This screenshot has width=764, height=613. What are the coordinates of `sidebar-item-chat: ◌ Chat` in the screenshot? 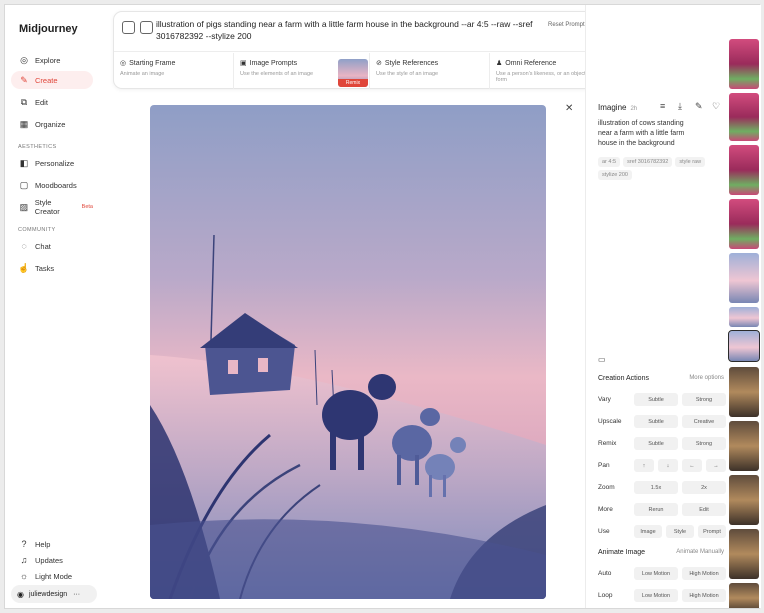 It's located at (52, 246).